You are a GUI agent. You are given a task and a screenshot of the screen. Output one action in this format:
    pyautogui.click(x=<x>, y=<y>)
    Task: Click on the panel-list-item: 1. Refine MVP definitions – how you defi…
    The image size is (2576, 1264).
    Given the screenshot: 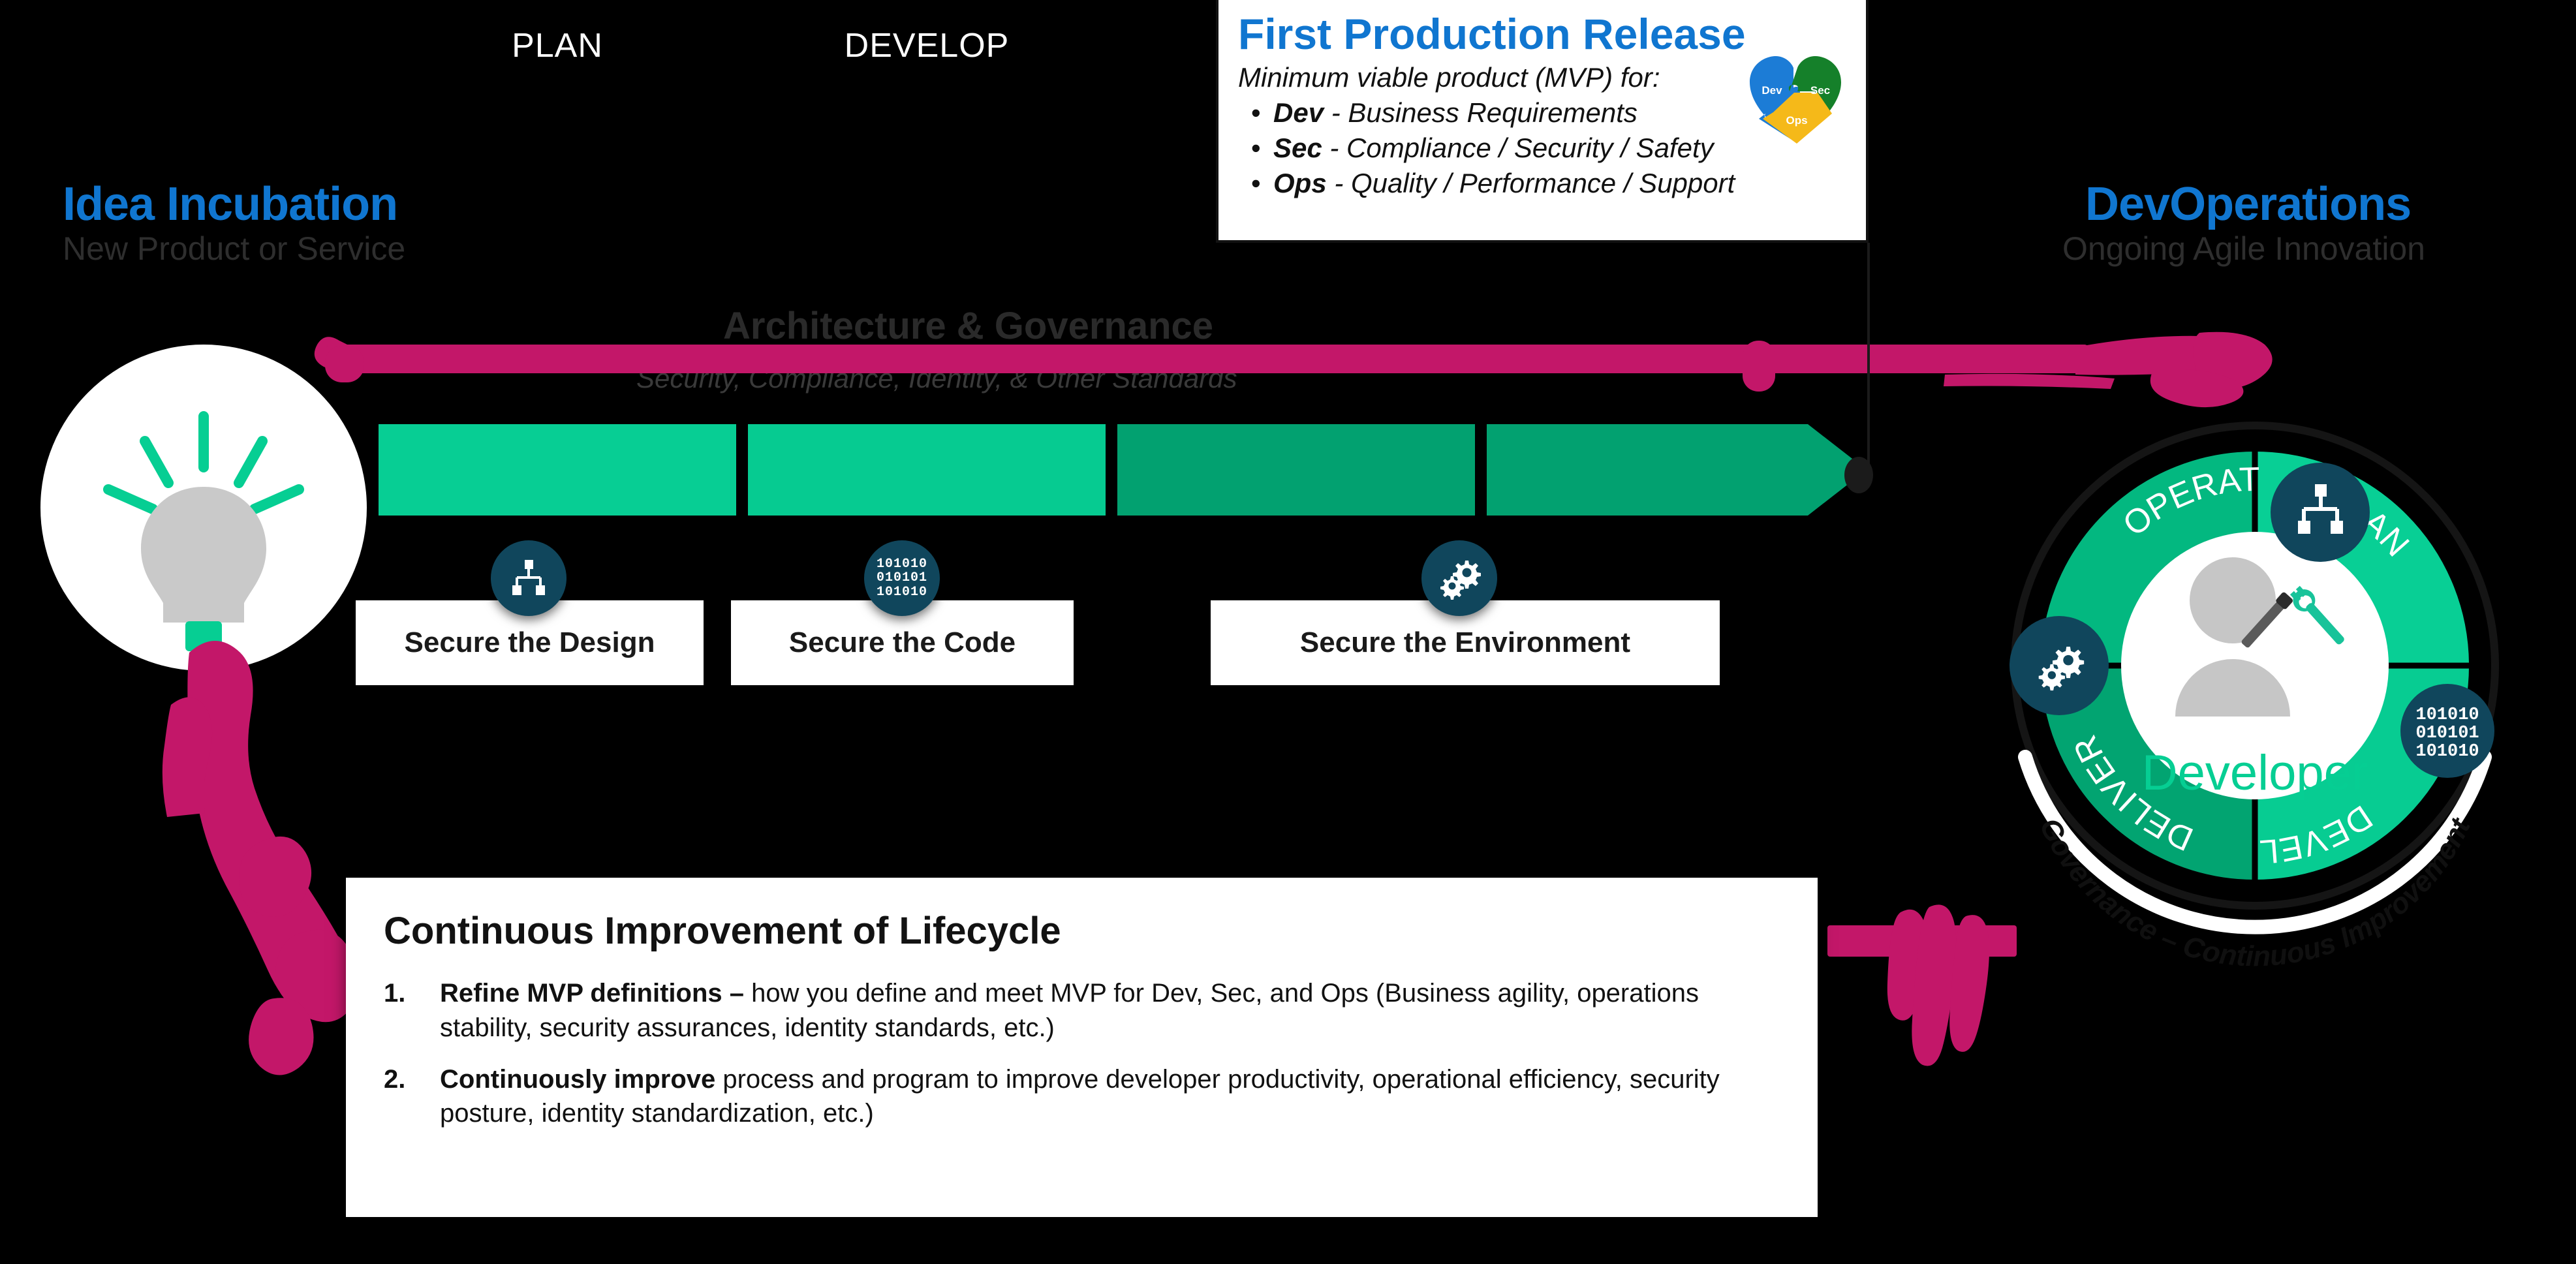 What is the action you would take?
    pyautogui.click(x=1082, y=1011)
    